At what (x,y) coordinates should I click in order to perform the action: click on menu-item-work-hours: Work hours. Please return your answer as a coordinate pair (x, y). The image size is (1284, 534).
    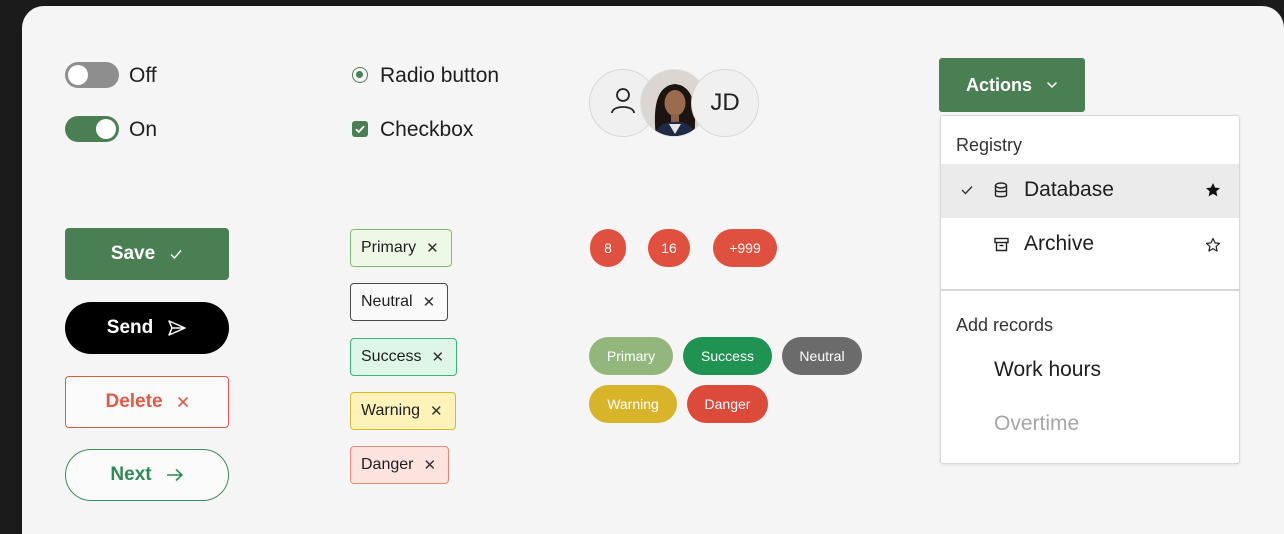
    Looking at the image, I should click on (1090, 371).